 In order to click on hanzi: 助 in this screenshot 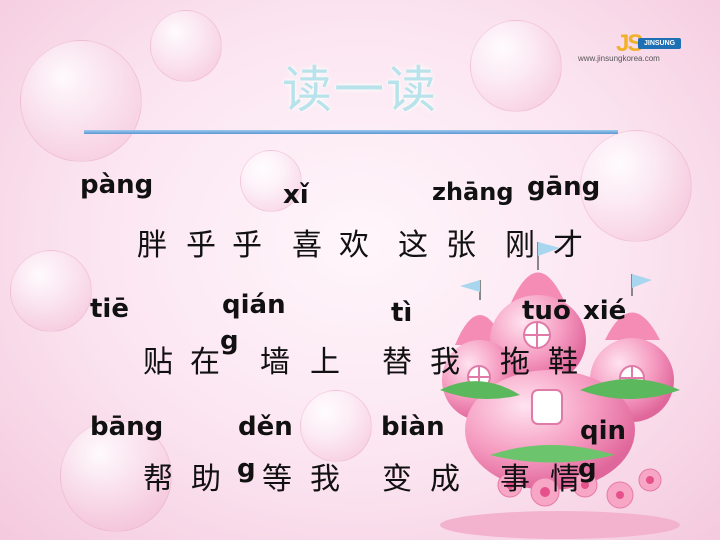, I will do `click(206, 479)`.